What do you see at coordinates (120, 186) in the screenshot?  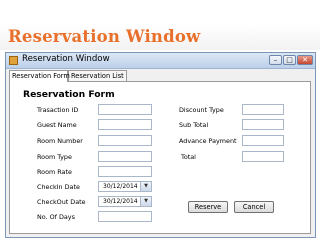 I see `checkin-date-value: 30/12/2014` at bounding box center [120, 186].